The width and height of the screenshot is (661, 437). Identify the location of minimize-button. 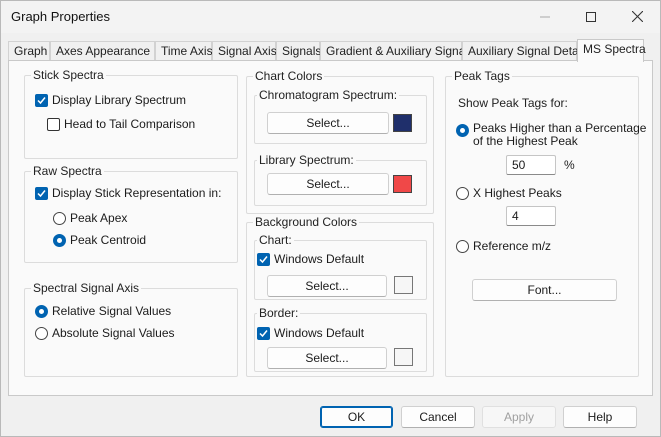
(545, 16).